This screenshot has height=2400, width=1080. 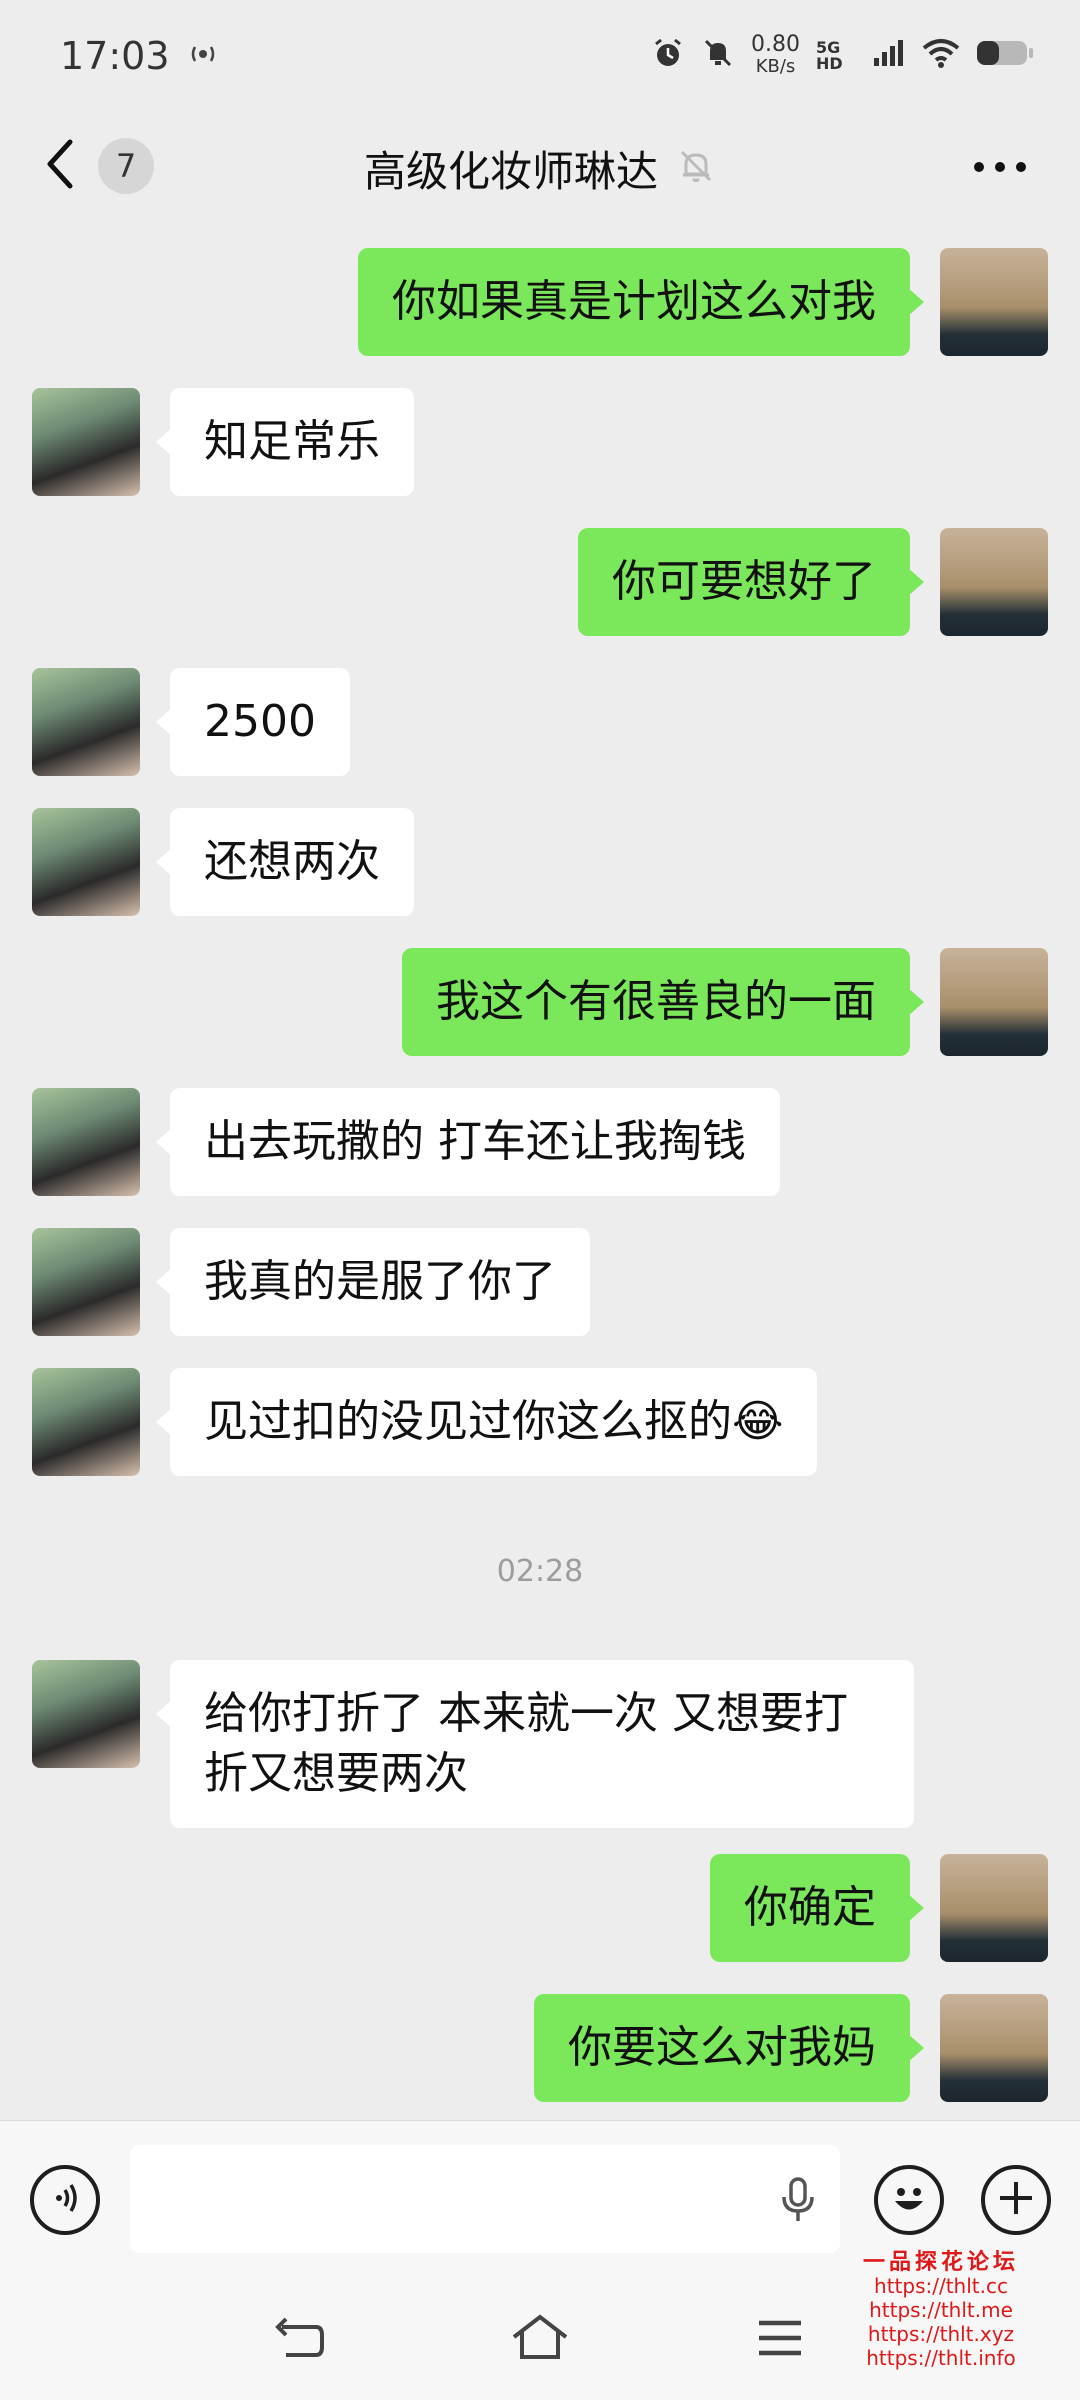 What do you see at coordinates (941, 2334) in the screenshot?
I see `watermark-line: https://thlt.xyz` at bounding box center [941, 2334].